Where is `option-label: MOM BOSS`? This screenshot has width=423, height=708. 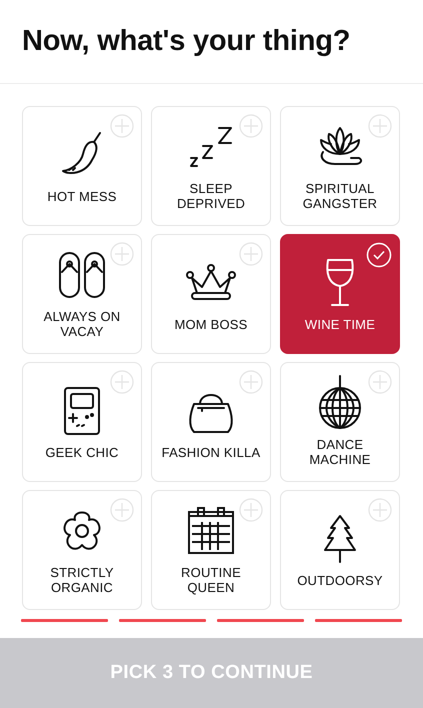
option-label: MOM BOSS is located at coordinates (211, 324).